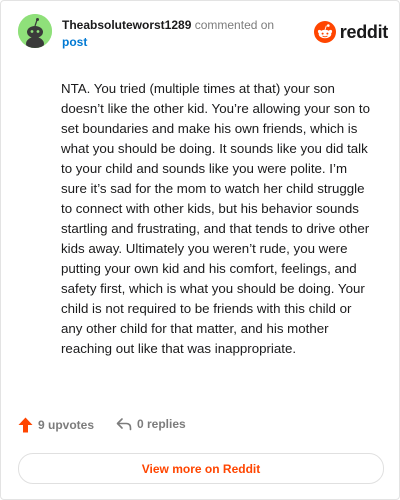 Image resolution: width=400 pixels, height=500 pixels. I want to click on action-text: commented on, so click(234, 25).